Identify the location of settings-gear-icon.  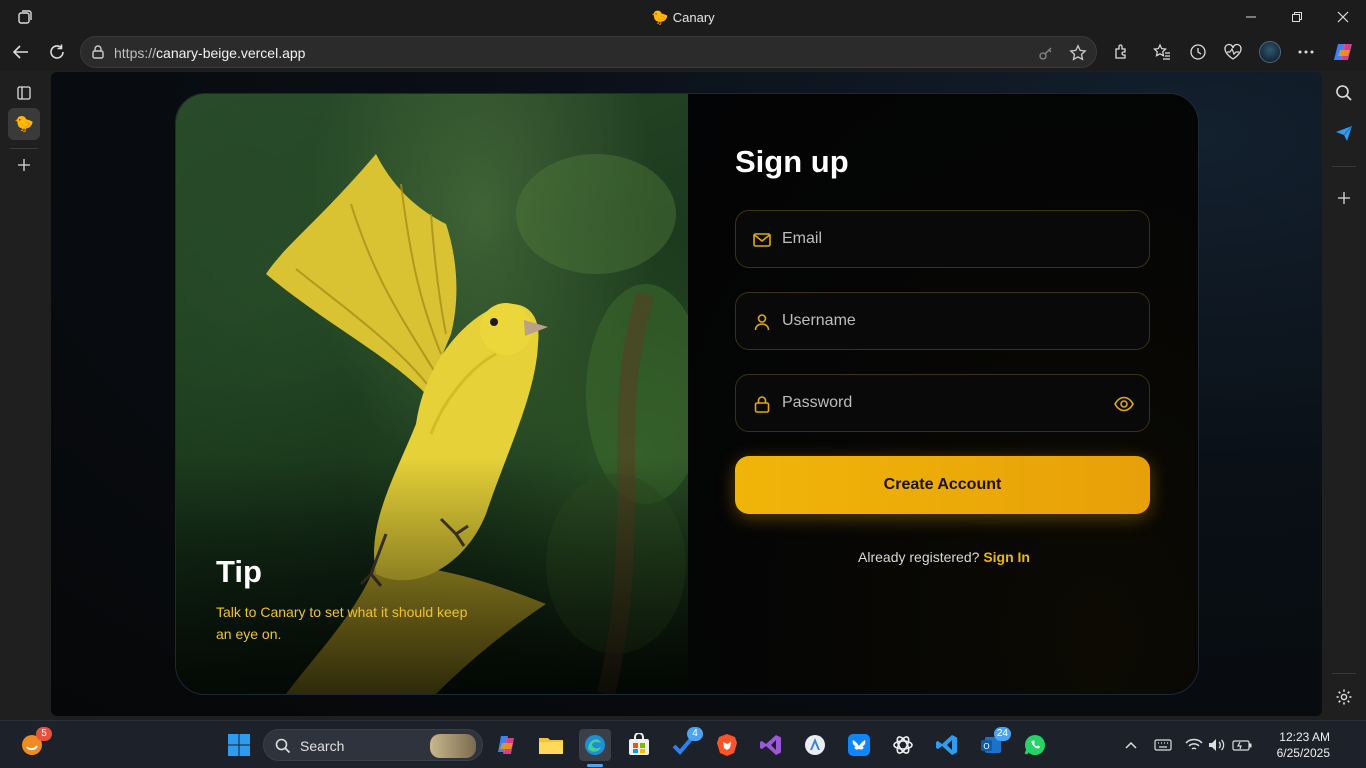
(1344, 697).